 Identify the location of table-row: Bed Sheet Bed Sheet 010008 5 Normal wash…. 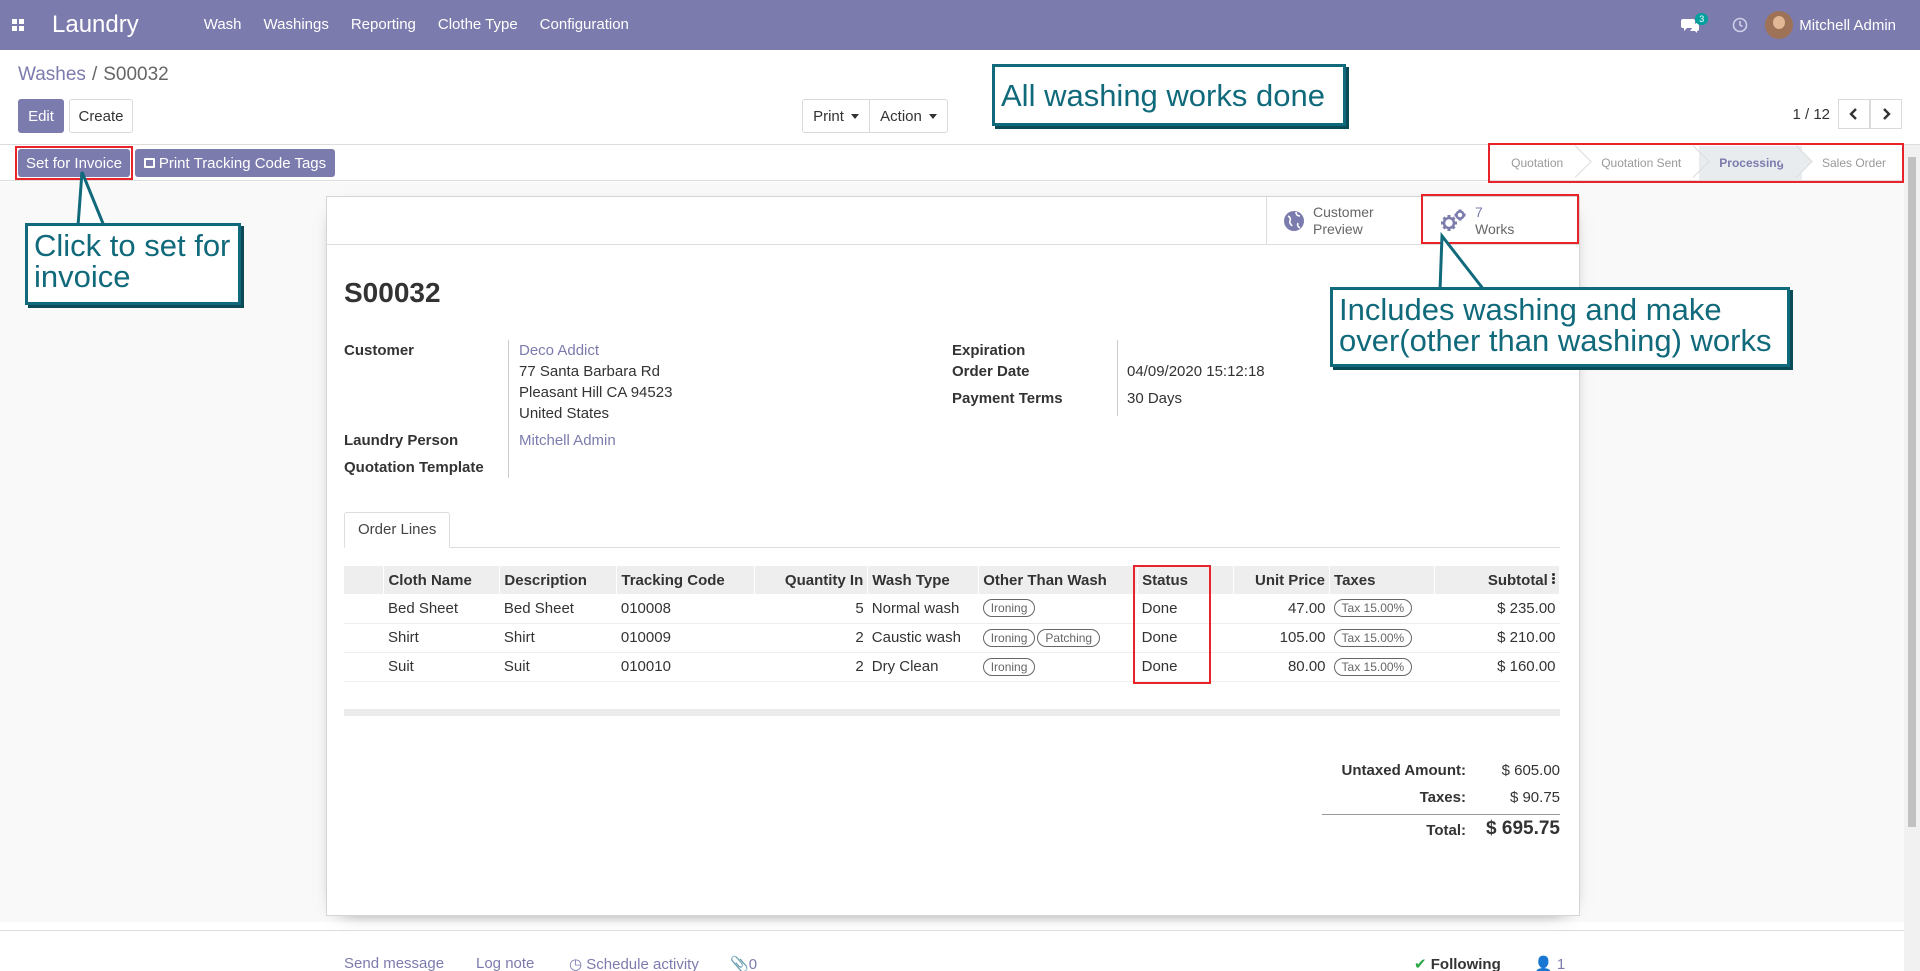
(952, 609).